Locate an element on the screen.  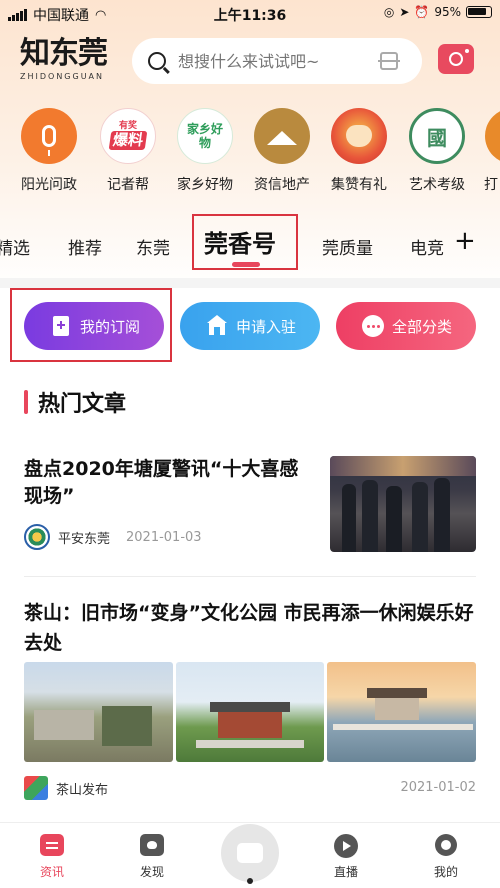
location-icon: ➤ is located at coordinates (404, 12).